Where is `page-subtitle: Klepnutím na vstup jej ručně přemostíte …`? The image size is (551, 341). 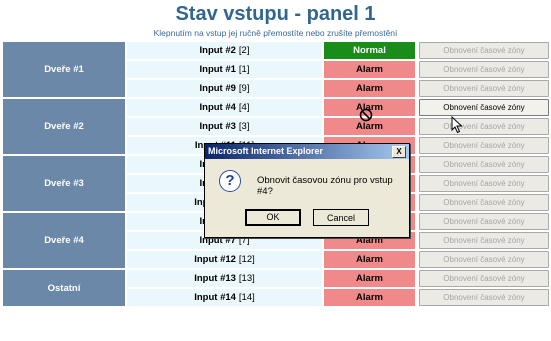
page-subtitle: Klepnutím na vstup jej ručně přemostíte … is located at coordinates (275, 33).